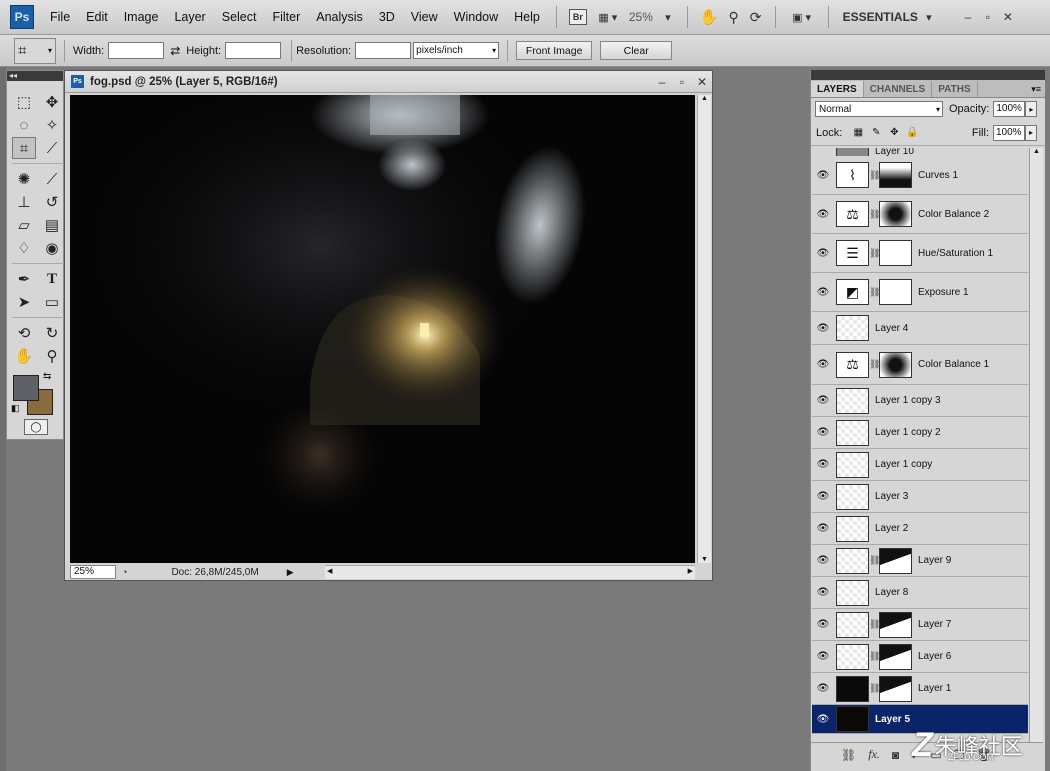 The image size is (1050, 771). Describe the element at coordinates (1036, 445) in the screenshot. I see `layers-scrollbar: ▲` at that location.